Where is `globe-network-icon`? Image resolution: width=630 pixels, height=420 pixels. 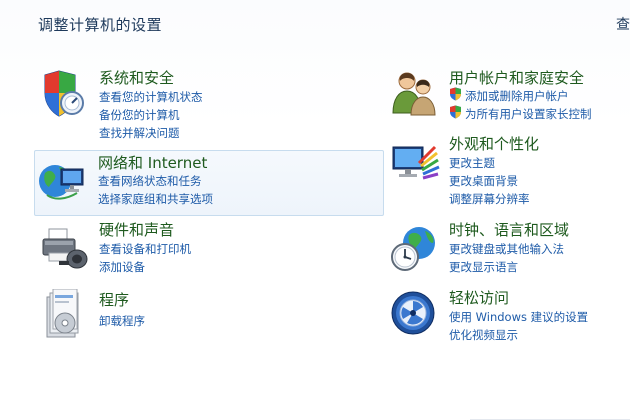 globe-network-icon is located at coordinates (63, 181).